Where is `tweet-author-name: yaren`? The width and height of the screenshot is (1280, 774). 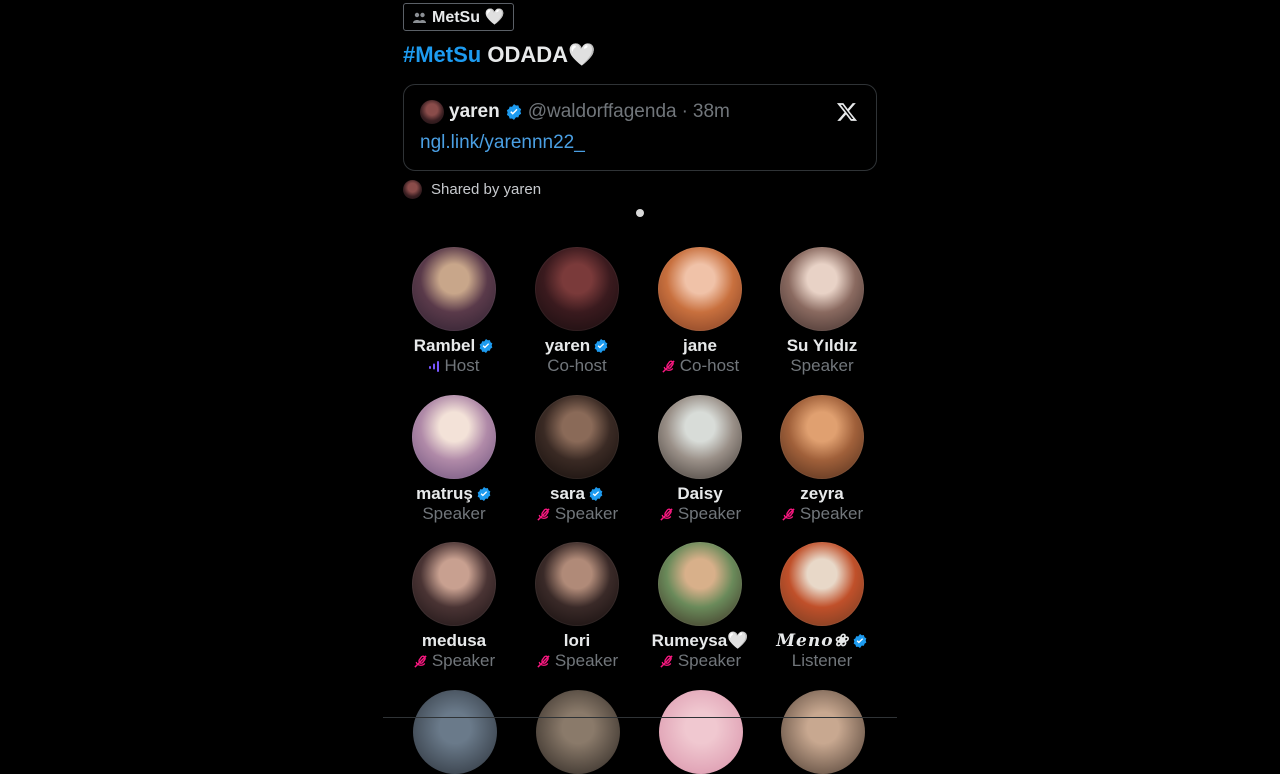 tweet-author-name: yaren is located at coordinates (474, 112).